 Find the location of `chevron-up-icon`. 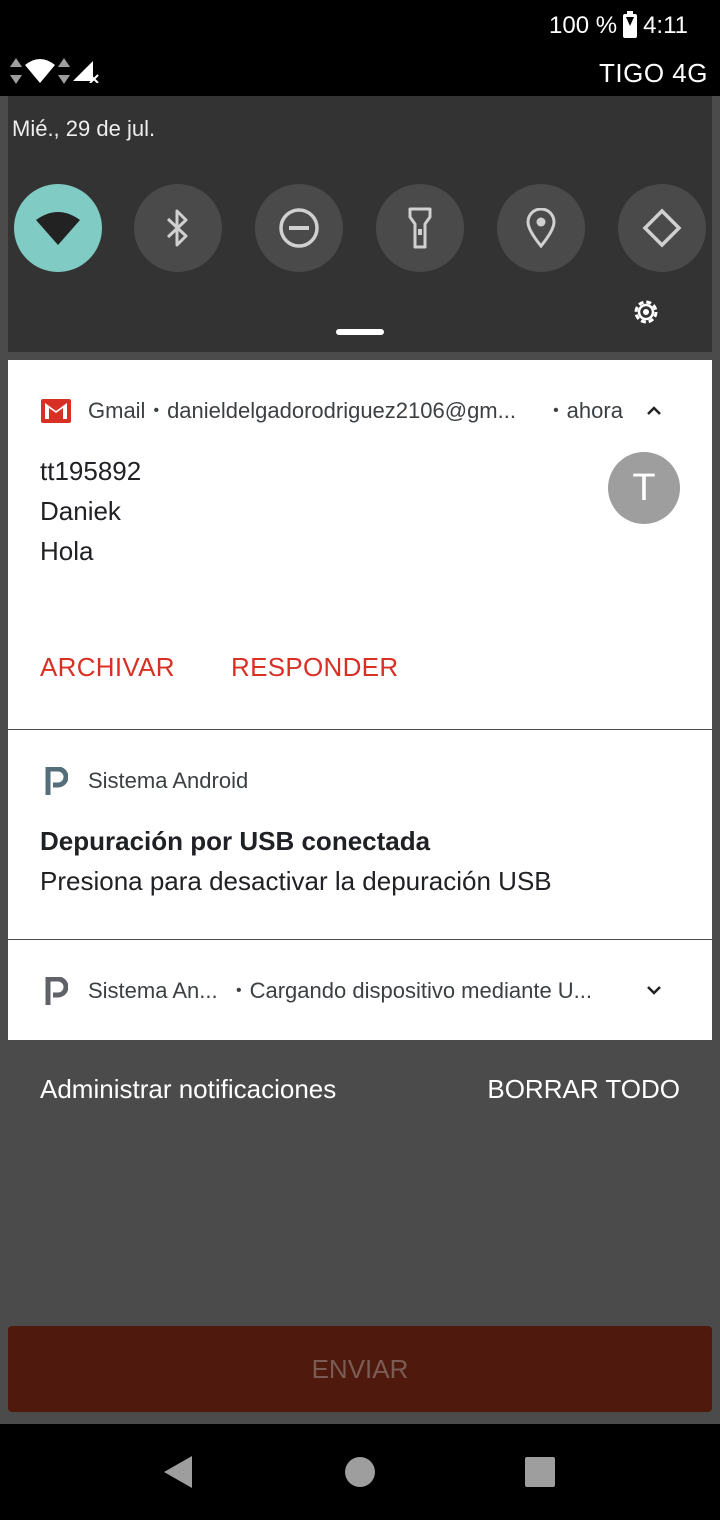

chevron-up-icon is located at coordinates (654, 410).